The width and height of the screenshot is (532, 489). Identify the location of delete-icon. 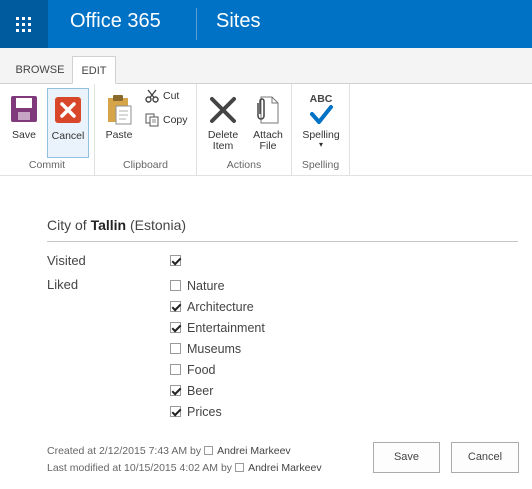
(223, 110).